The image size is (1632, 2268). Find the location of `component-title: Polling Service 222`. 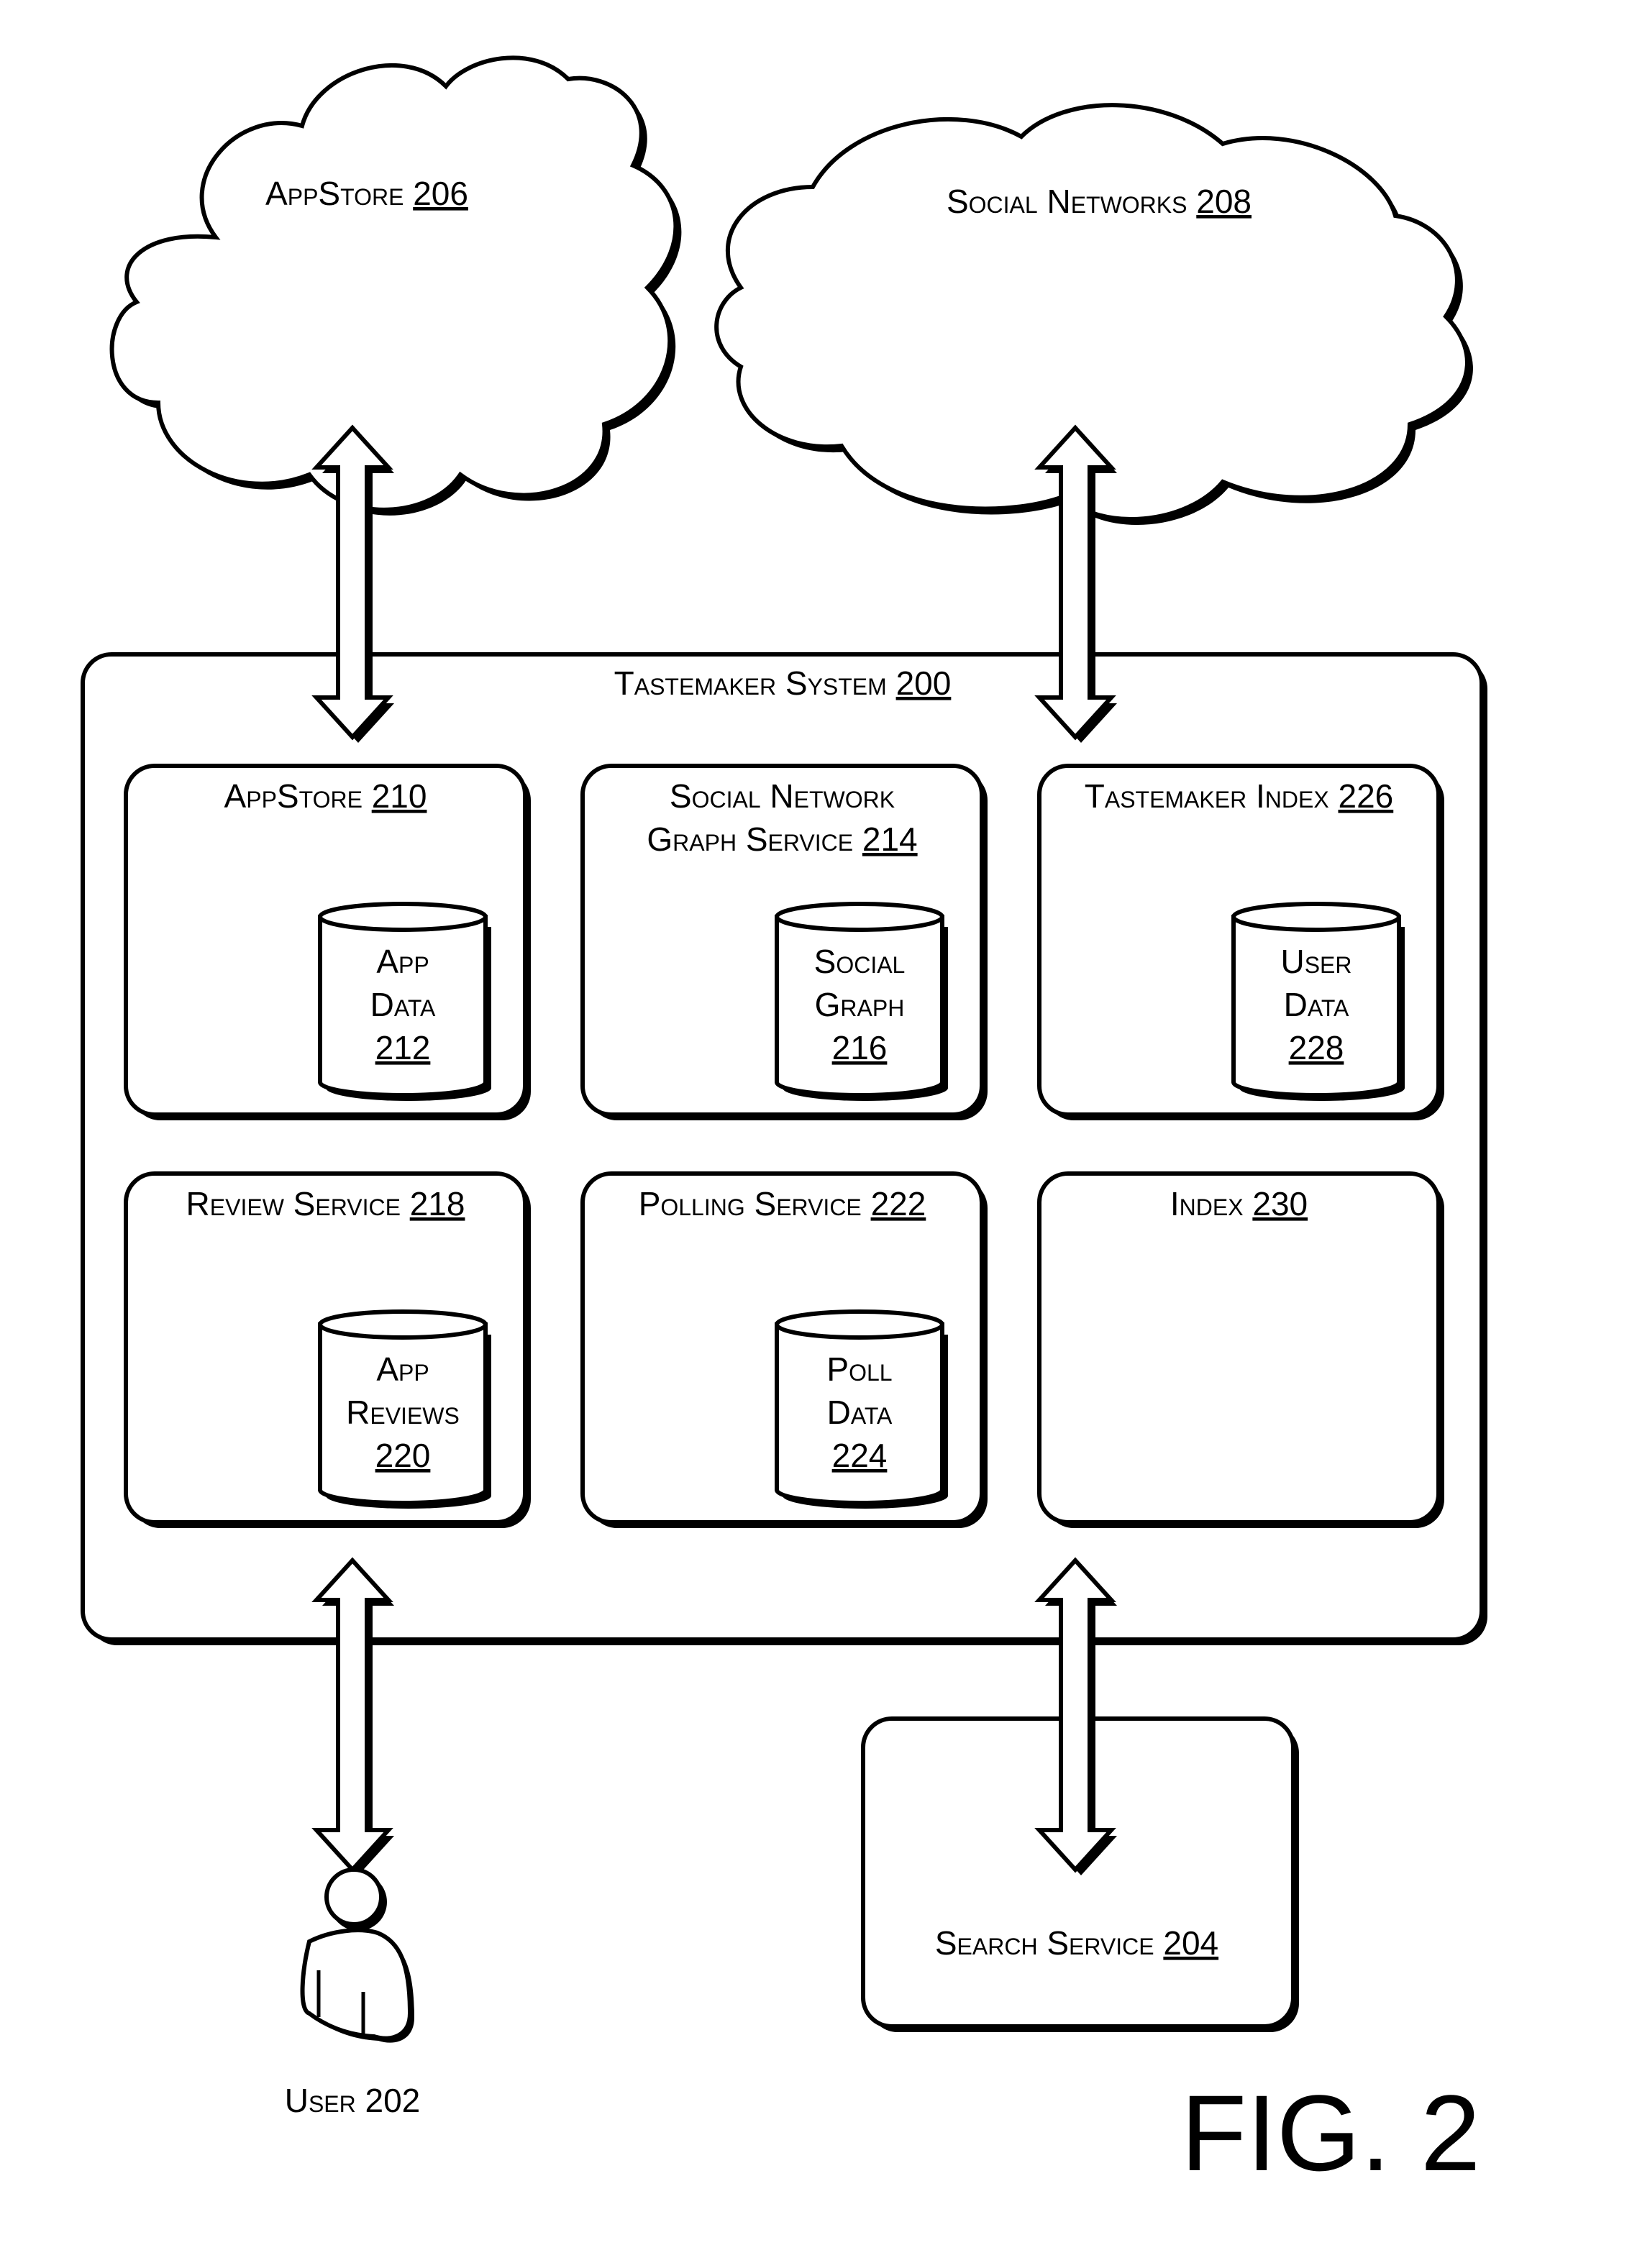

component-title: Polling Service 222 is located at coordinates (783, 1203).